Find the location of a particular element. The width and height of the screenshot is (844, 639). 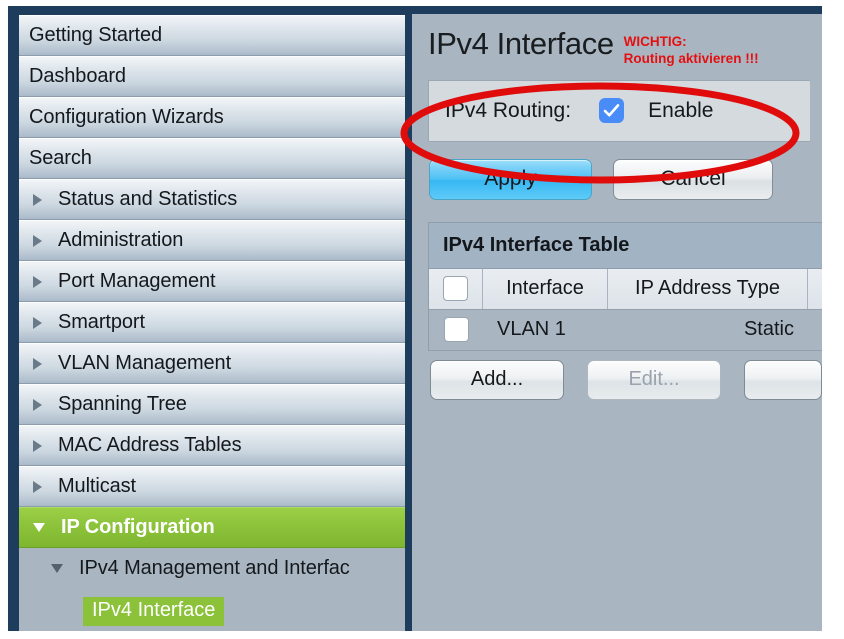

sidebar-item-label: IP Configuration is located at coordinates (138, 527).